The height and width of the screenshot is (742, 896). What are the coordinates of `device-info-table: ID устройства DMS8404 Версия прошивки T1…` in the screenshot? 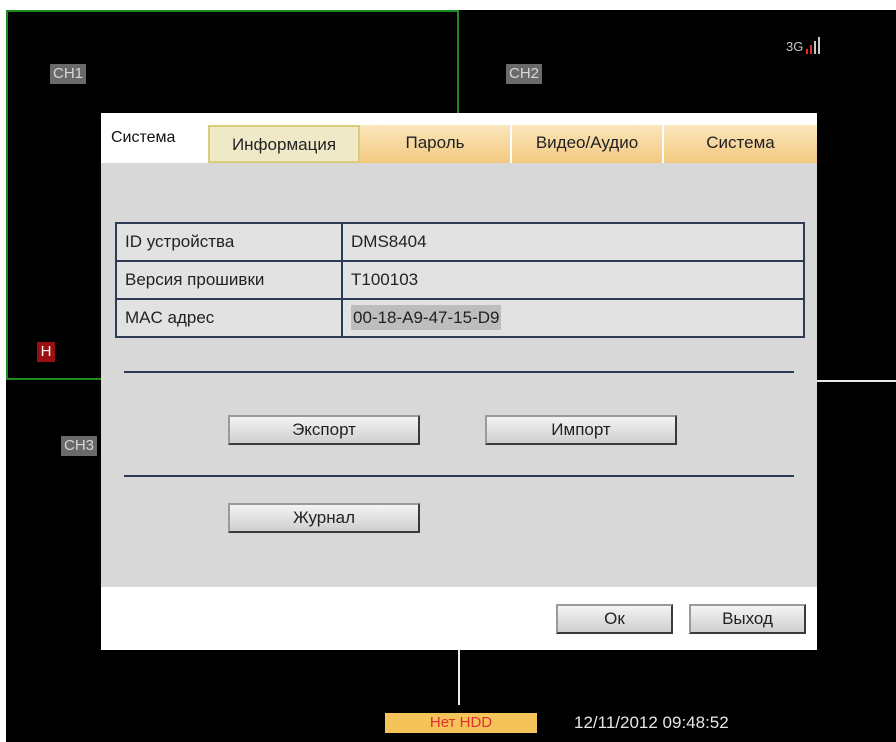 It's located at (460, 280).